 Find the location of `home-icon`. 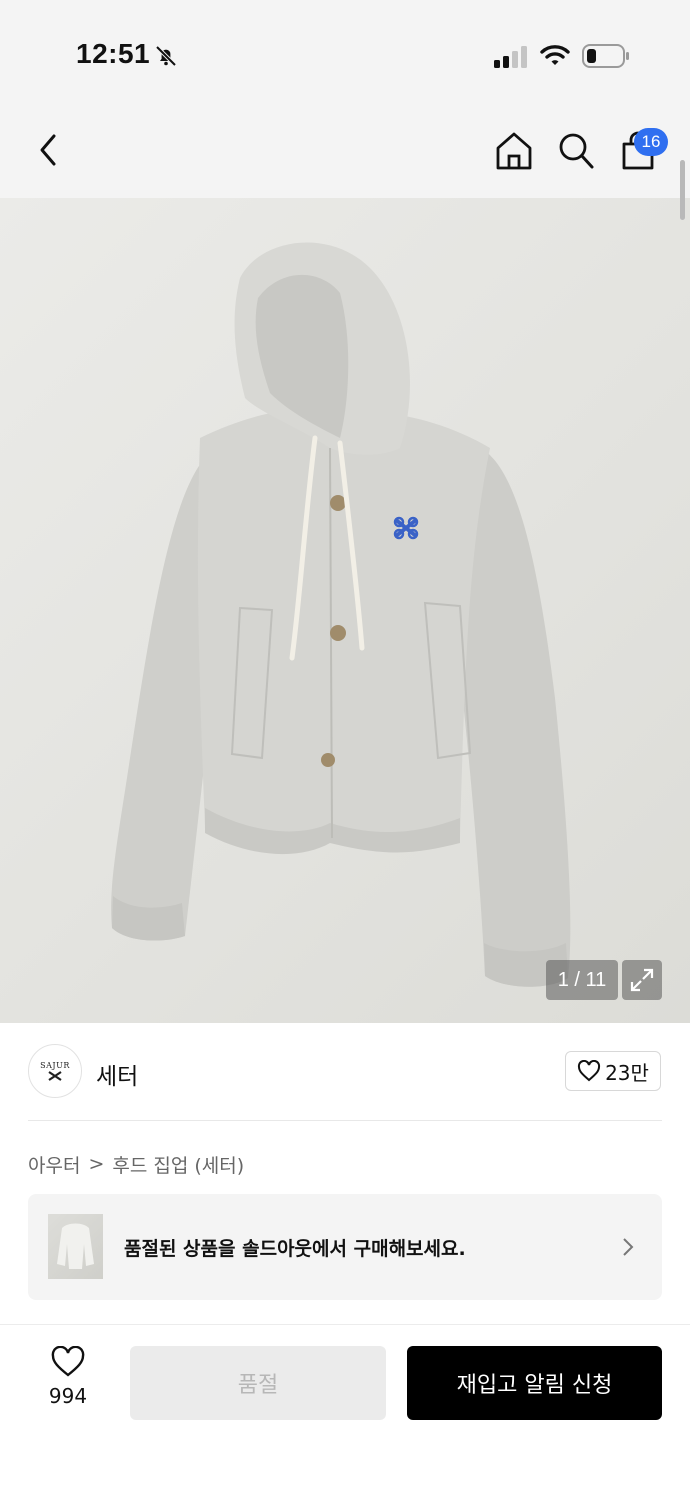

home-icon is located at coordinates (514, 153).